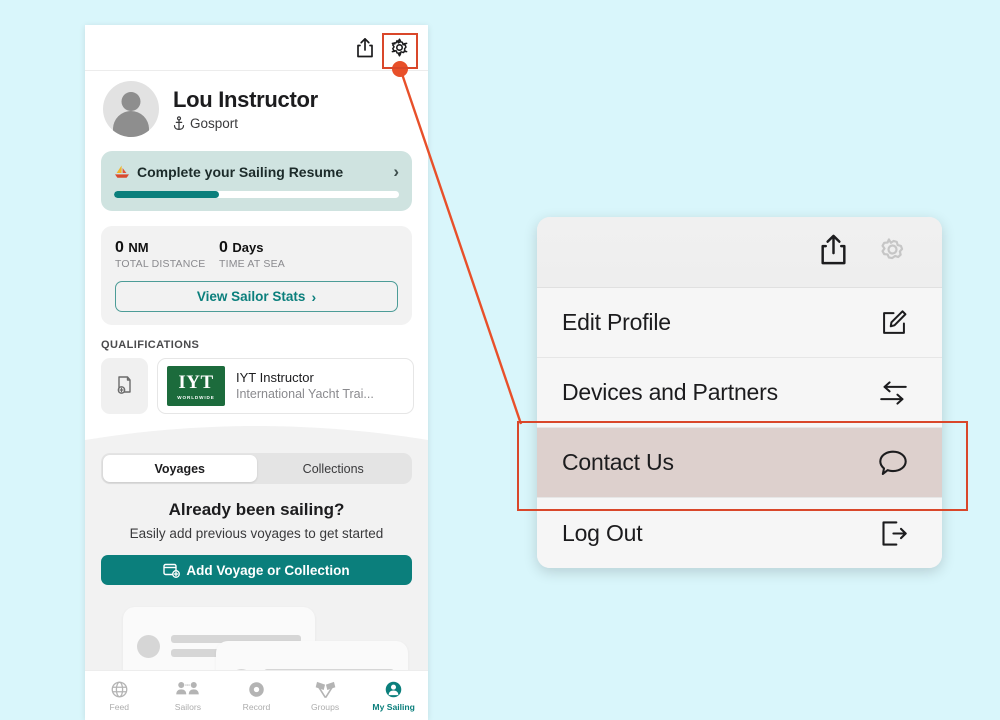  I want to click on tab-record: Record, so click(256, 696).